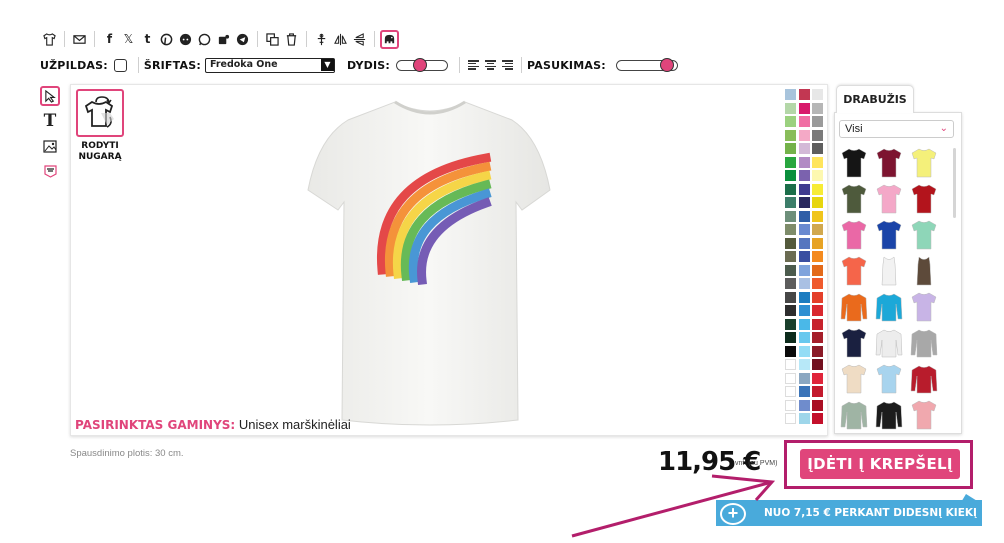  What do you see at coordinates (50, 170) in the screenshot?
I see `design-icon` at bounding box center [50, 170].